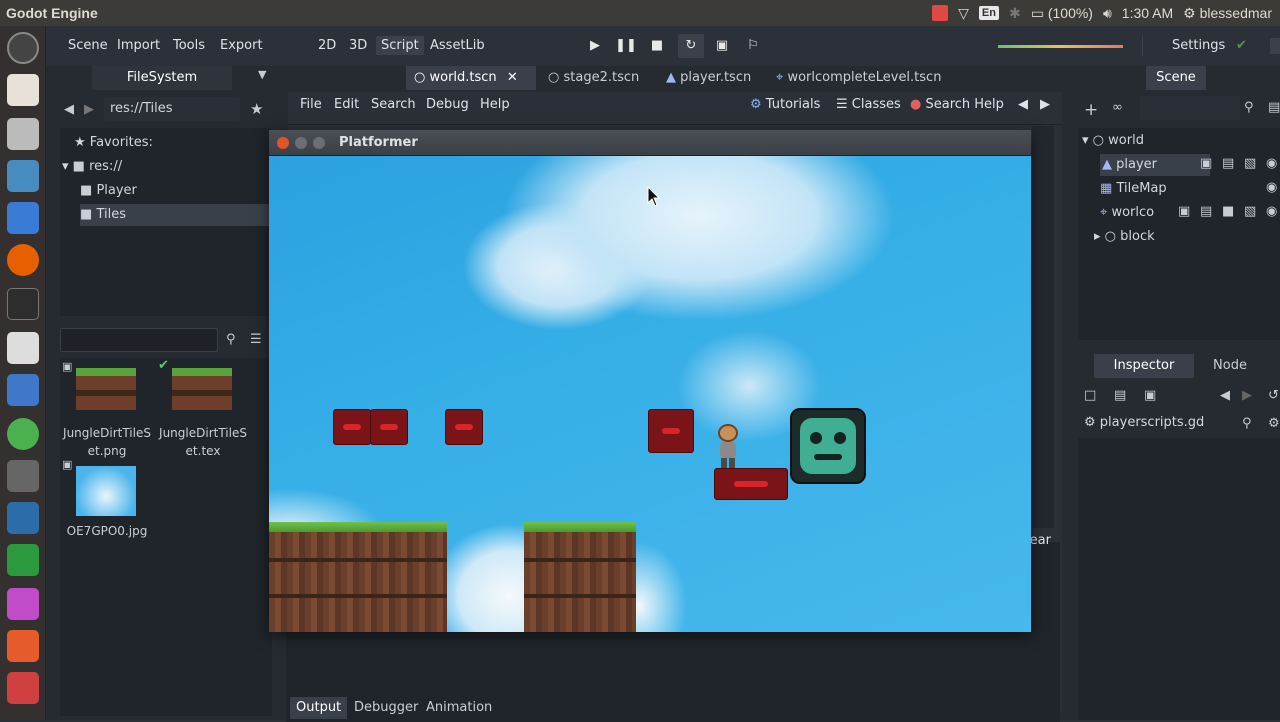 The width and height of the screenshot is (1280, 722). Describe the element at coordinates (175, 191) in the screenshot. I see `tree-player-row: ■ Player` at that location.